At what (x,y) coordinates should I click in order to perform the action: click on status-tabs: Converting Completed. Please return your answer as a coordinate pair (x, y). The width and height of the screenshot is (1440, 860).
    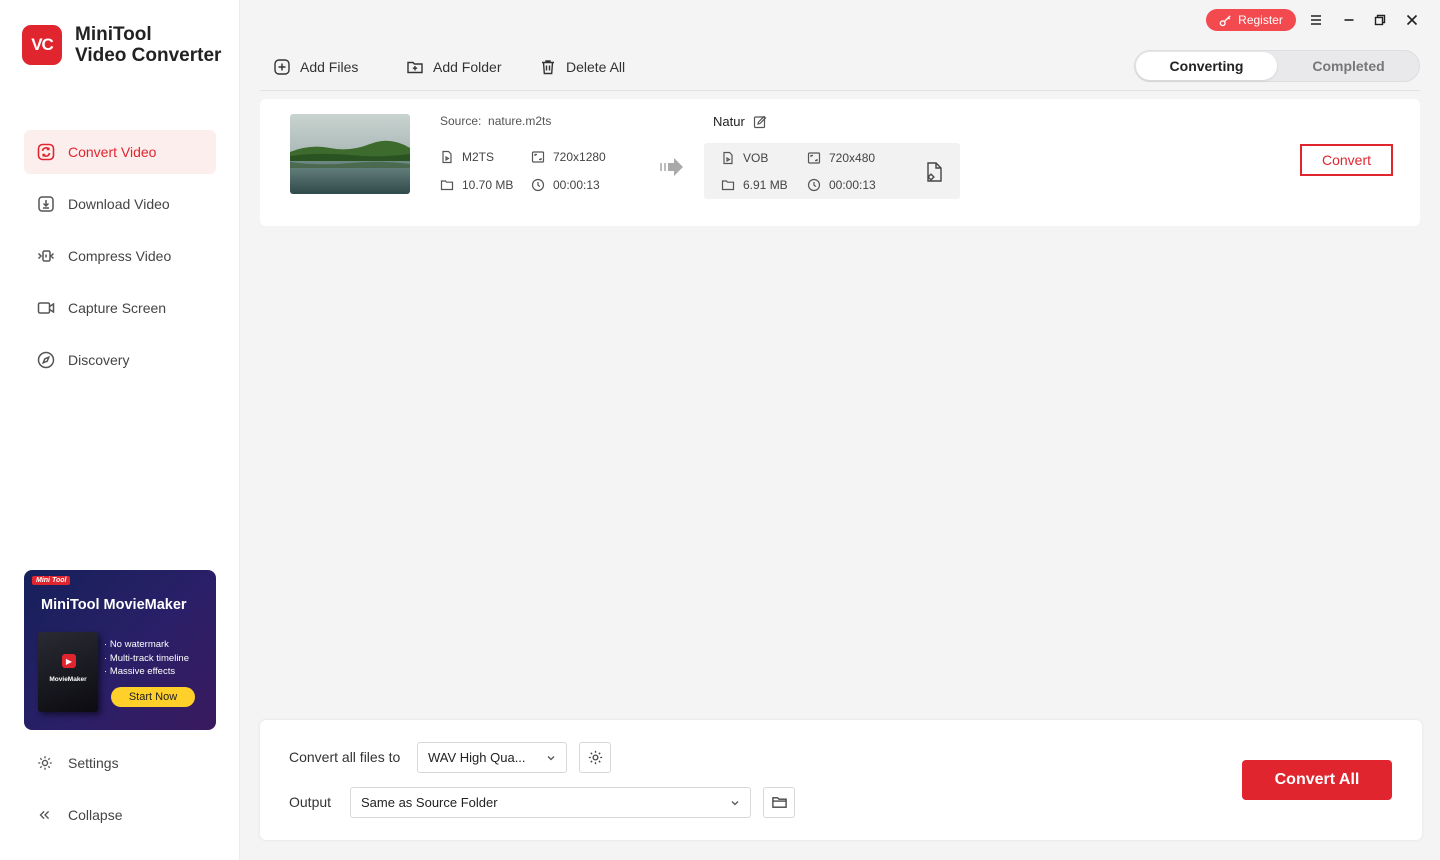
    Looking at the image, I should click on (1277, 66).